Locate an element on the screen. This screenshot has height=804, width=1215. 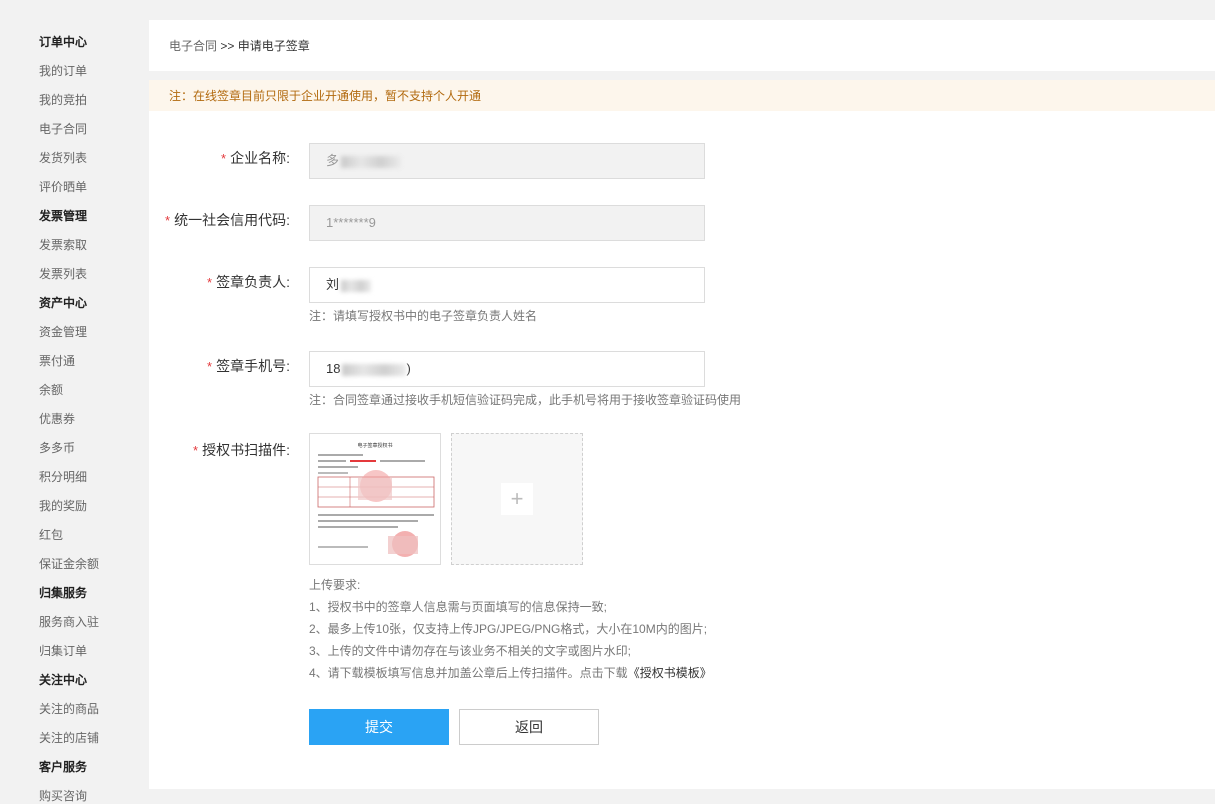
credit-code-field: 1*******9 is located at coordinates (507, 223).